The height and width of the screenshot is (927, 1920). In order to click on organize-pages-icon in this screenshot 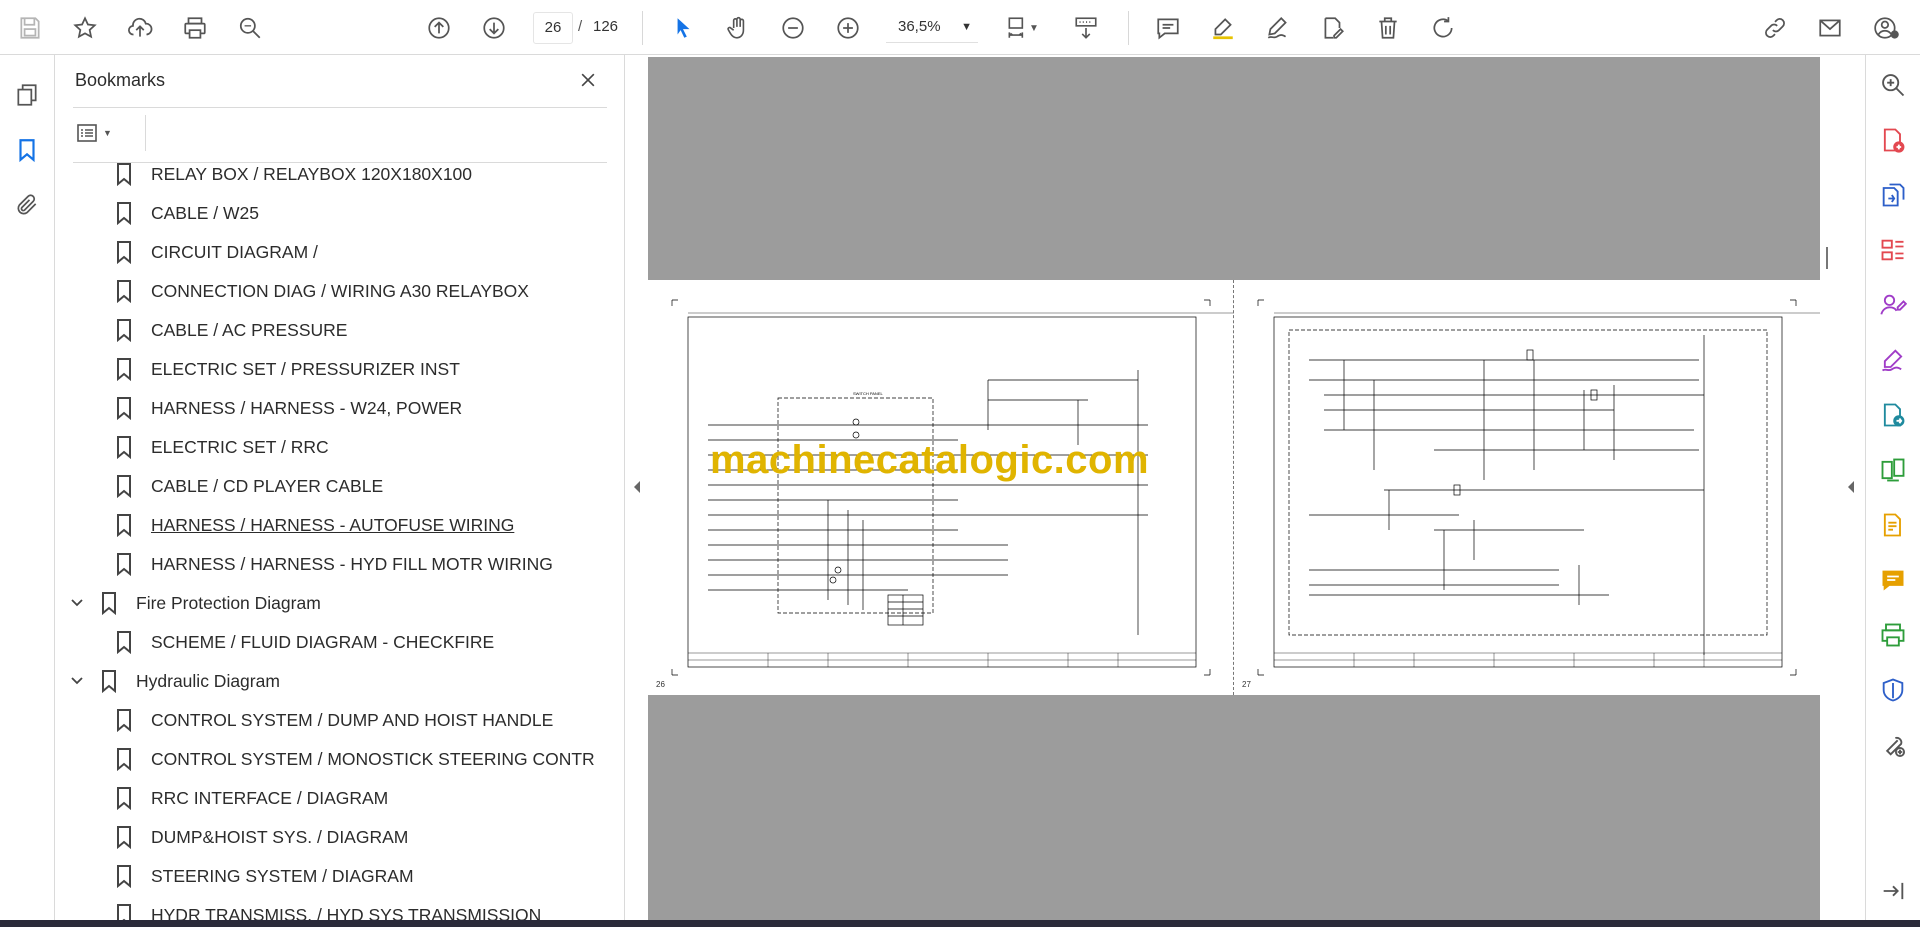, I will do `click(1893, 250)`.